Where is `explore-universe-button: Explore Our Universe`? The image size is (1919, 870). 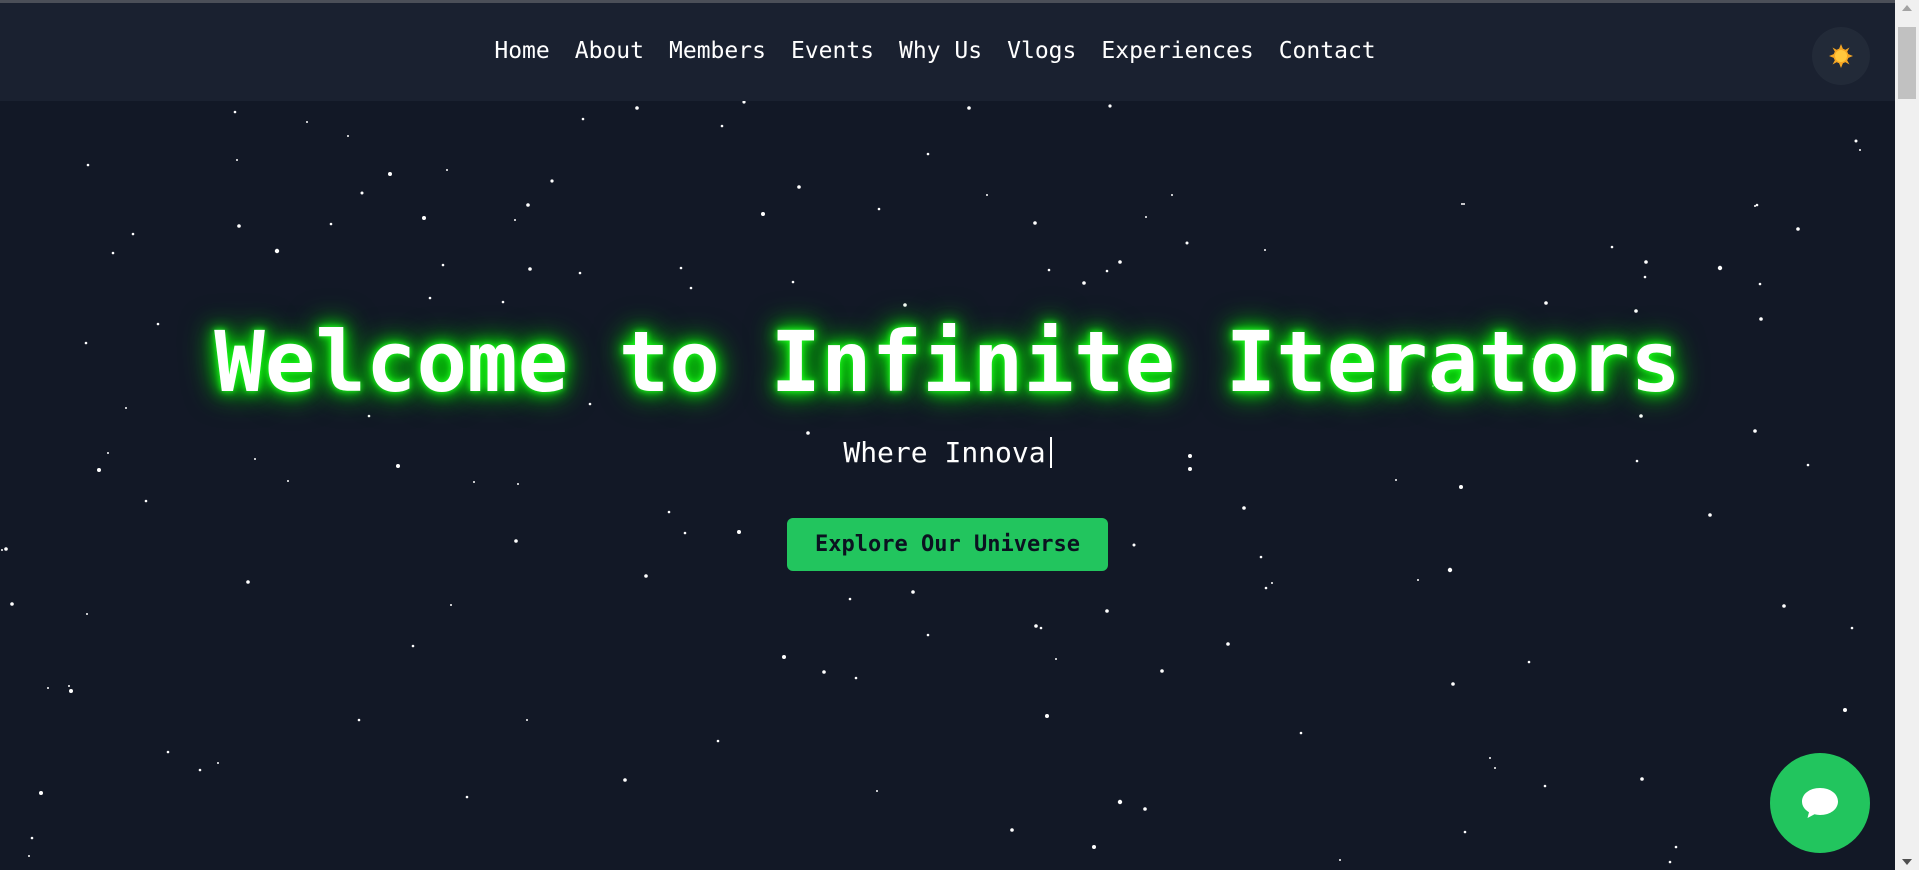
explore-universe-button: Explore Our Universe is located at coordinates (947, 544).